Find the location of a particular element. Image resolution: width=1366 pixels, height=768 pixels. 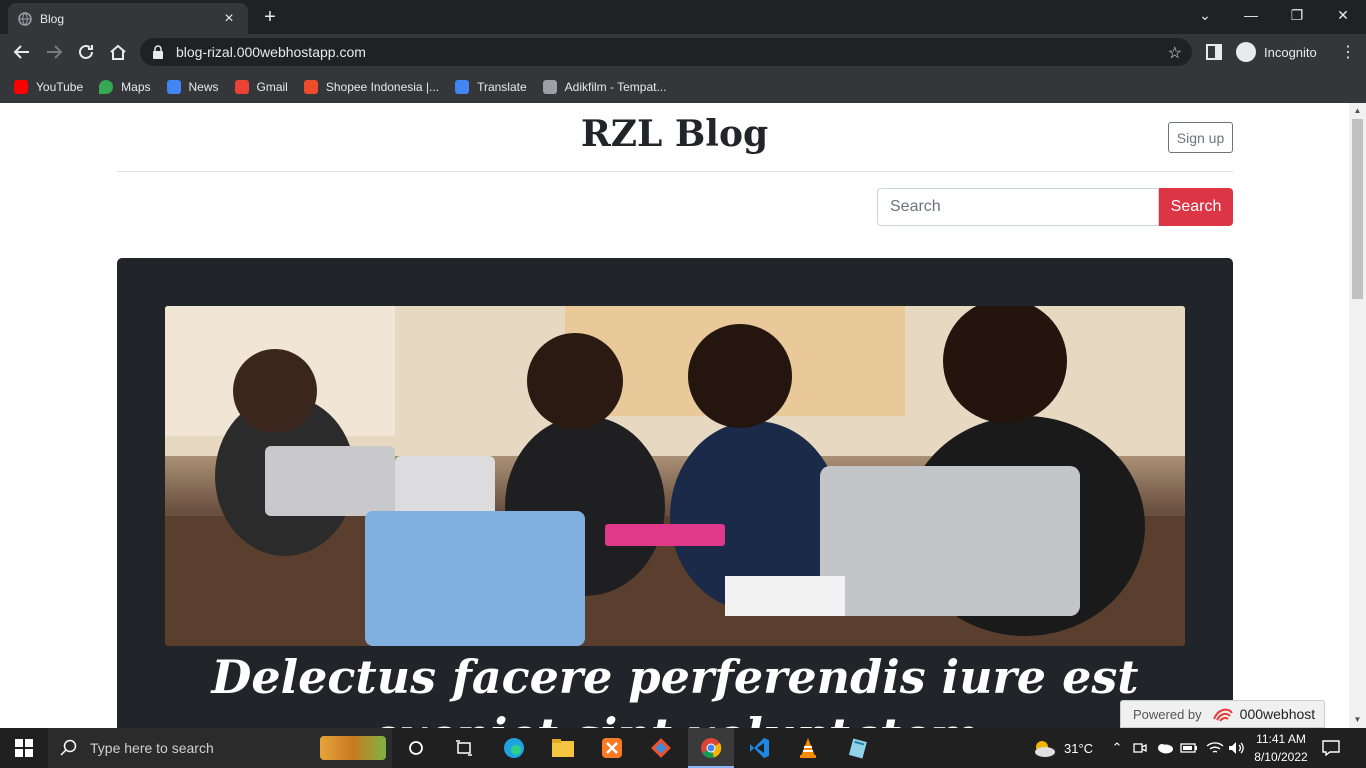

menu-icon: ⋮ is located at coordinates (1348, 52).